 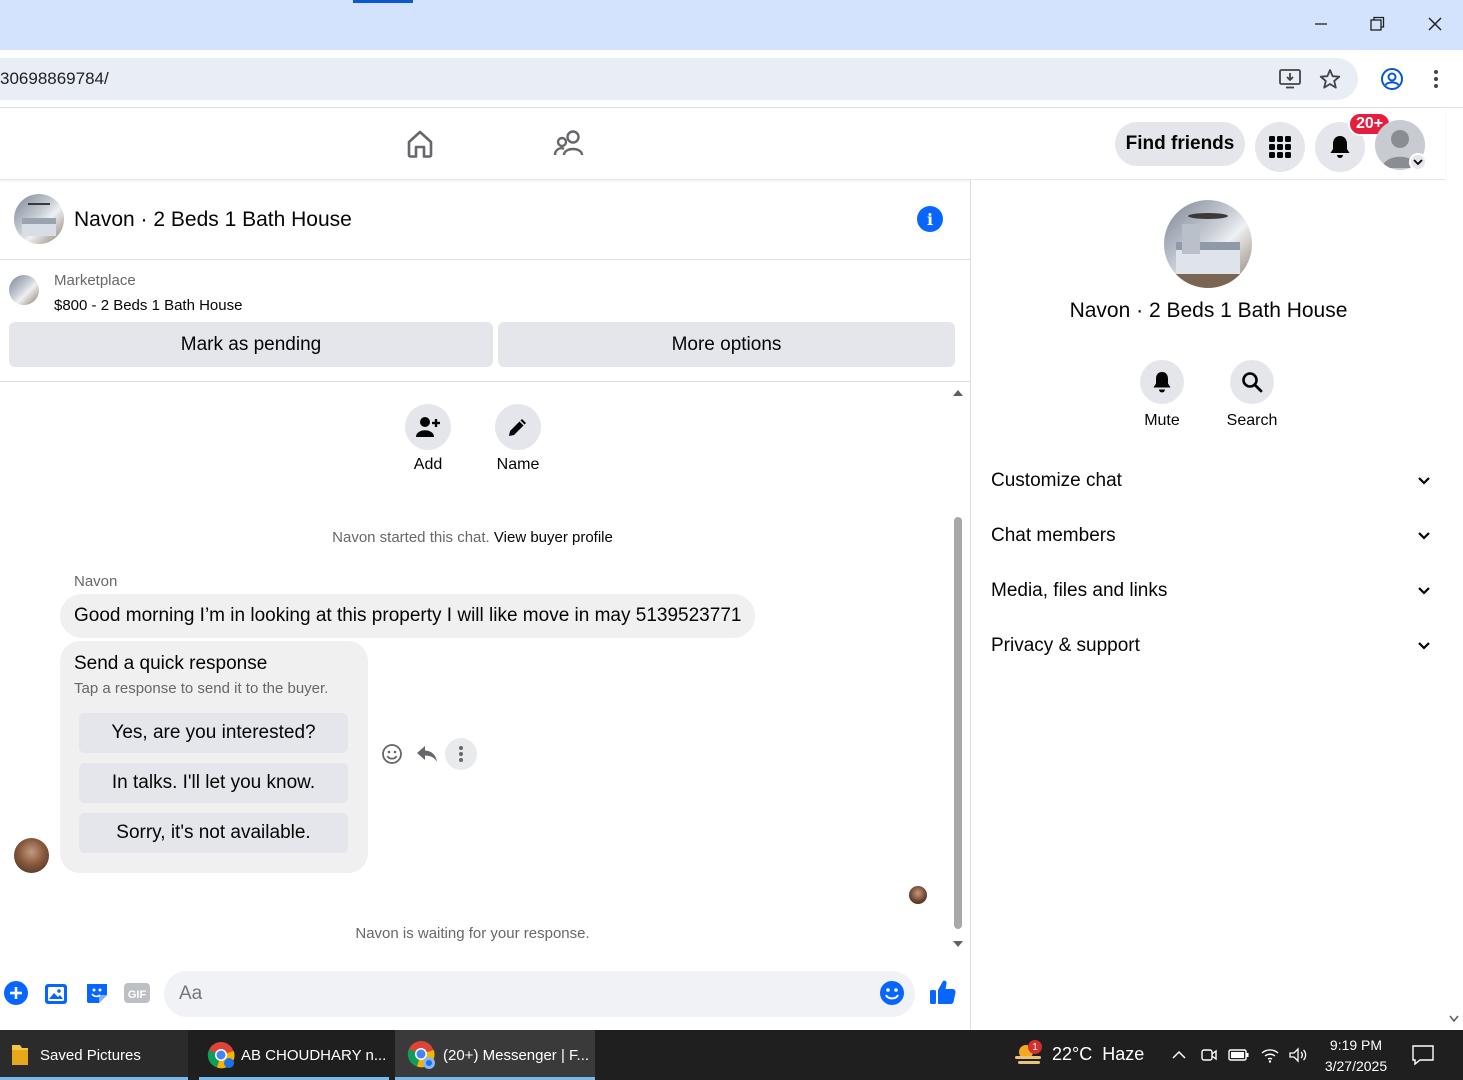 I want to click on page-scroll-down-icon, so click(x=1454, y=1019).